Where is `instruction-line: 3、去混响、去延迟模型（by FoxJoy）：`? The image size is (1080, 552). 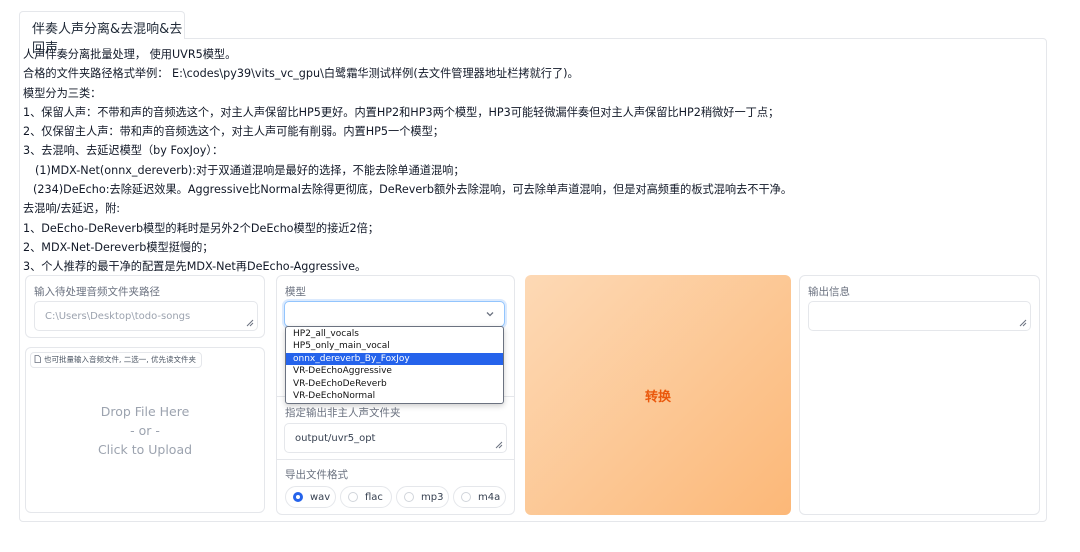 instruction-line: 3、去混响、去延迟模型（by FoxJoy）： is located at coordinates (123, 151).